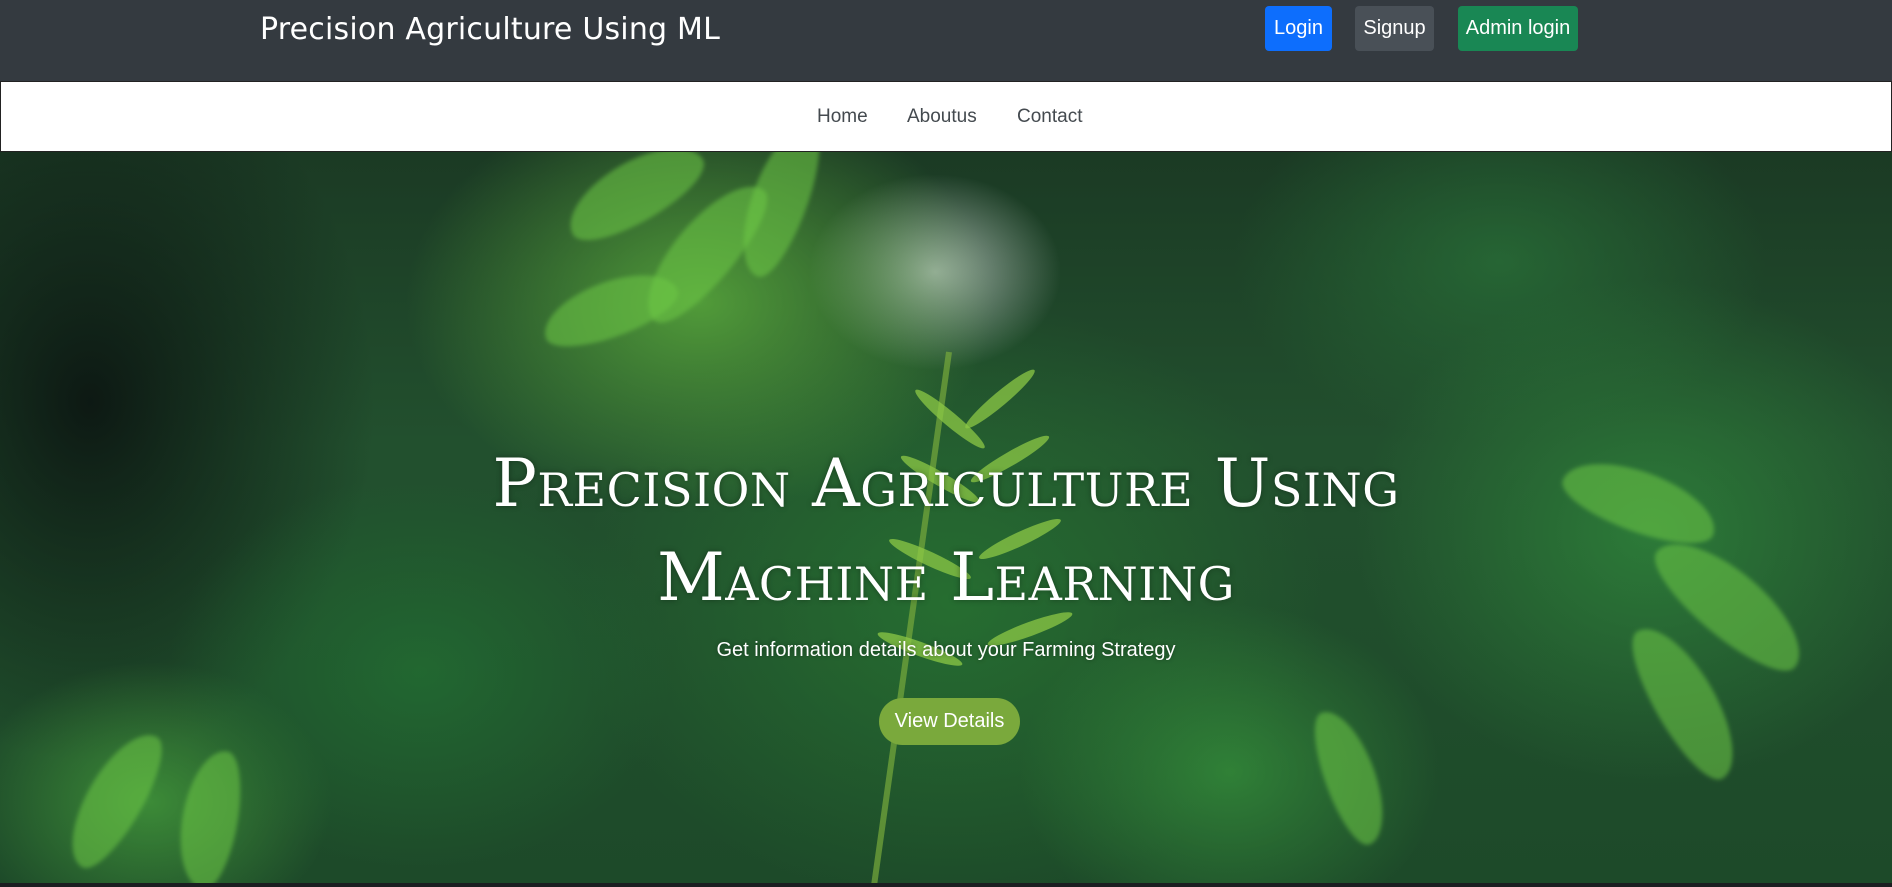  Describe the element at coordinates (949, 721) in the screenshot. I see `view-details-button: View Details` at that location.